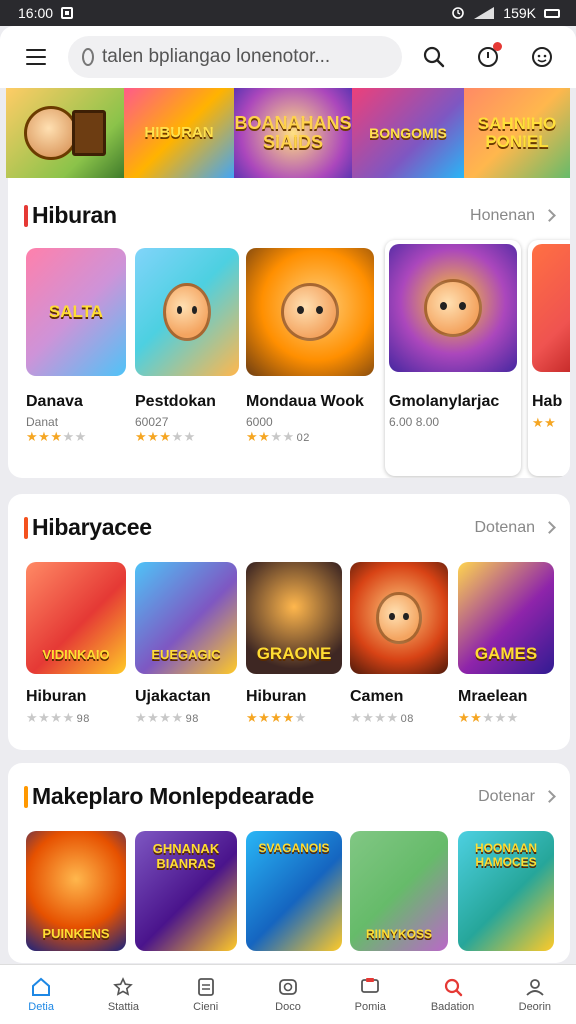 Image resolution: width=576 pixels, height=1024 pixels. Describe the element at coordinates (41, 987) in the screenshot. I see `home-icon` at that location.